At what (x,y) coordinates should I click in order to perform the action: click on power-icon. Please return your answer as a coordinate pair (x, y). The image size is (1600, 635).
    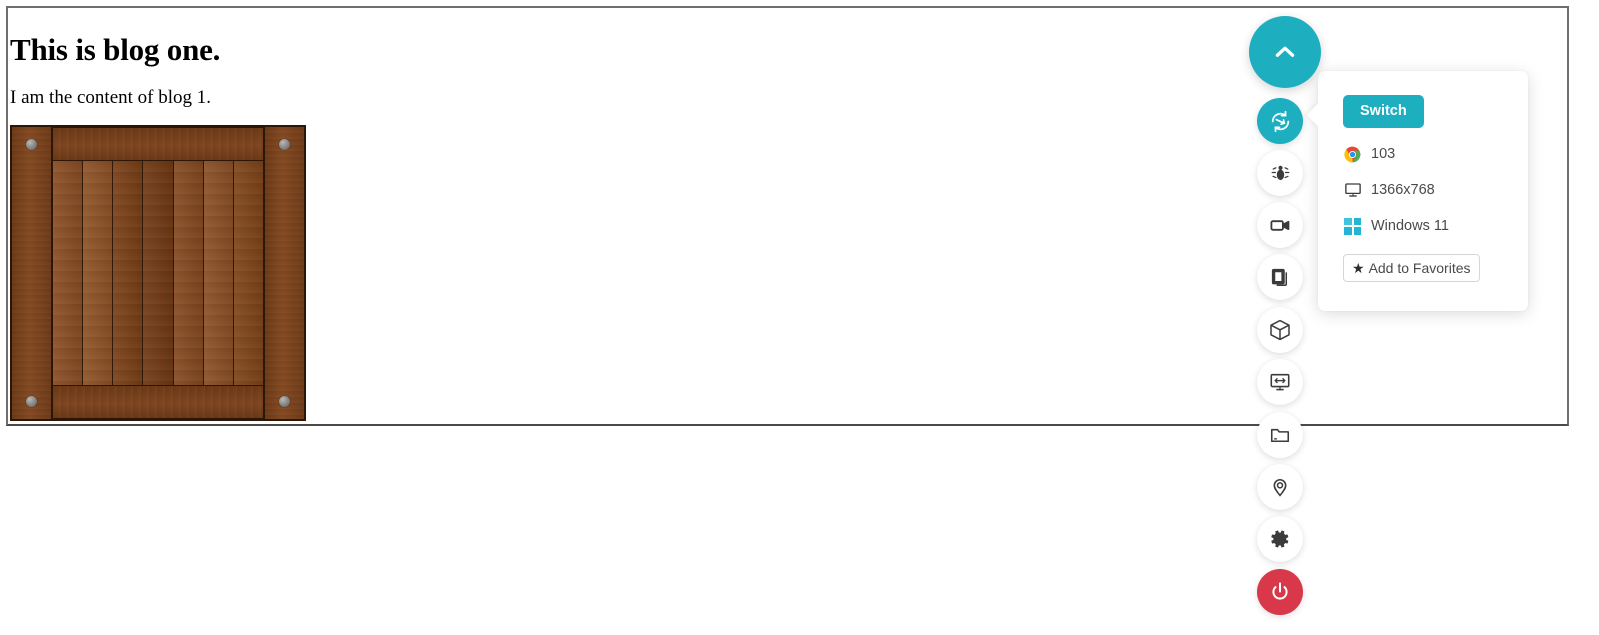
    Looking at the image, I should click on (1280, 592).